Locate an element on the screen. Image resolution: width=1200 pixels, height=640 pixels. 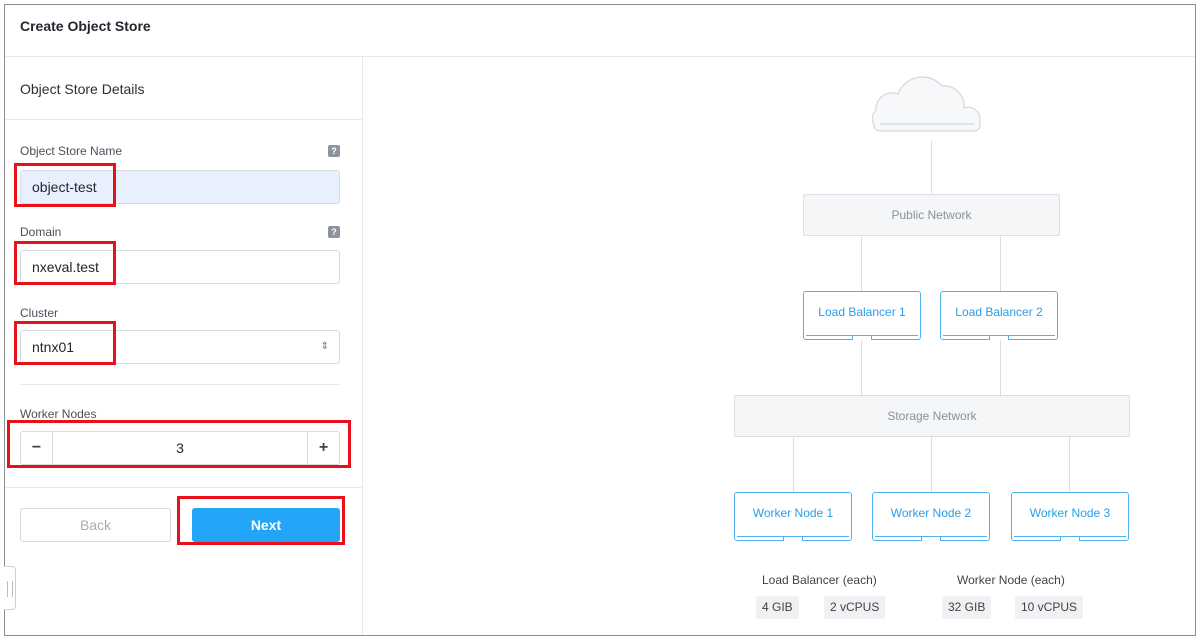
increment-button: + is located at coordinates (323, 448).